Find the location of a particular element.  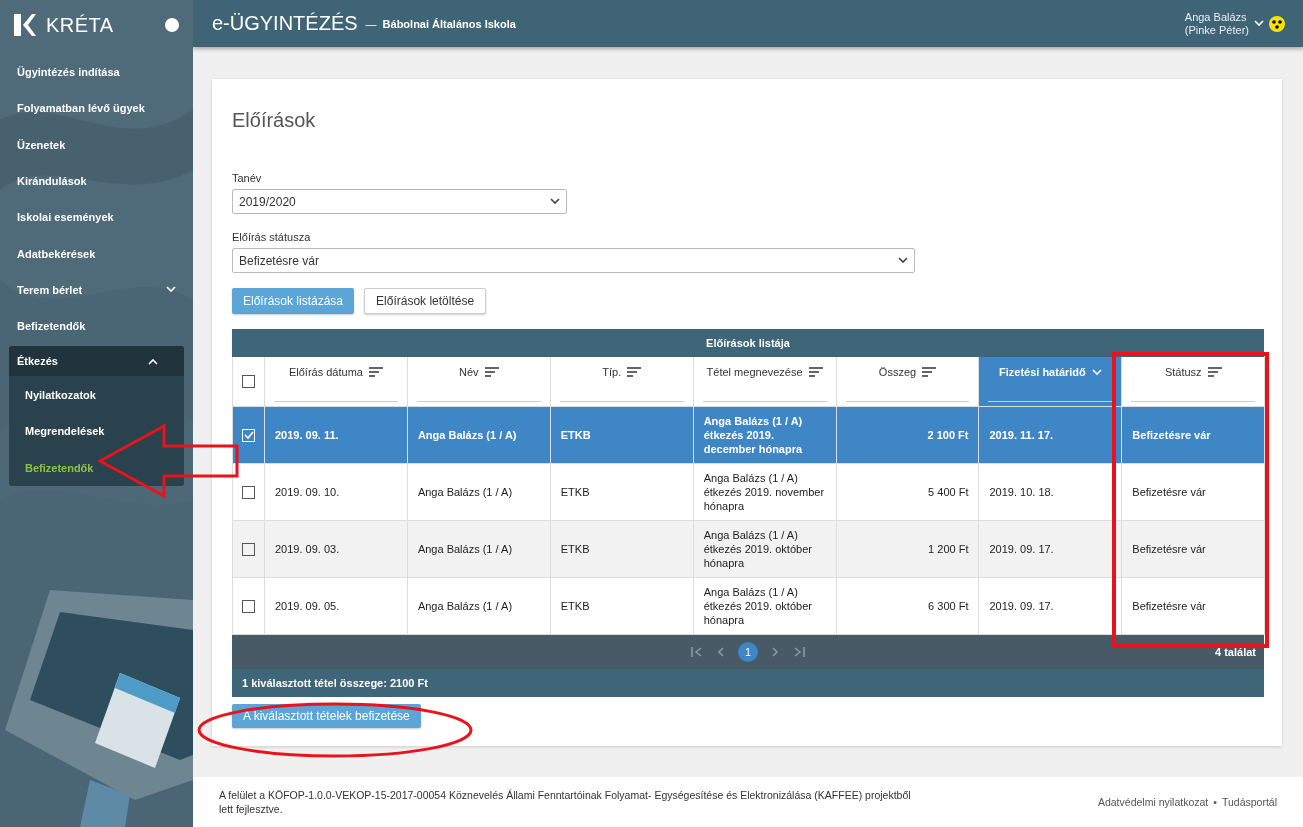

accessibility-icon is located at coordinates (1277, 23).